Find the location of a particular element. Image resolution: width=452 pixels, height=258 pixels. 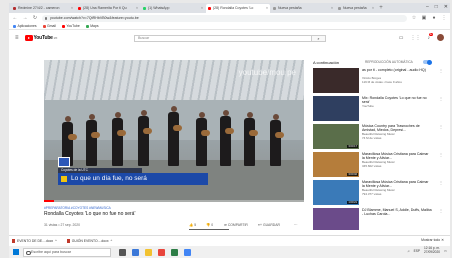

browser-tab-active: (28) Rondalla Coyotes 'Lo × is located at coordinates (238, 8).